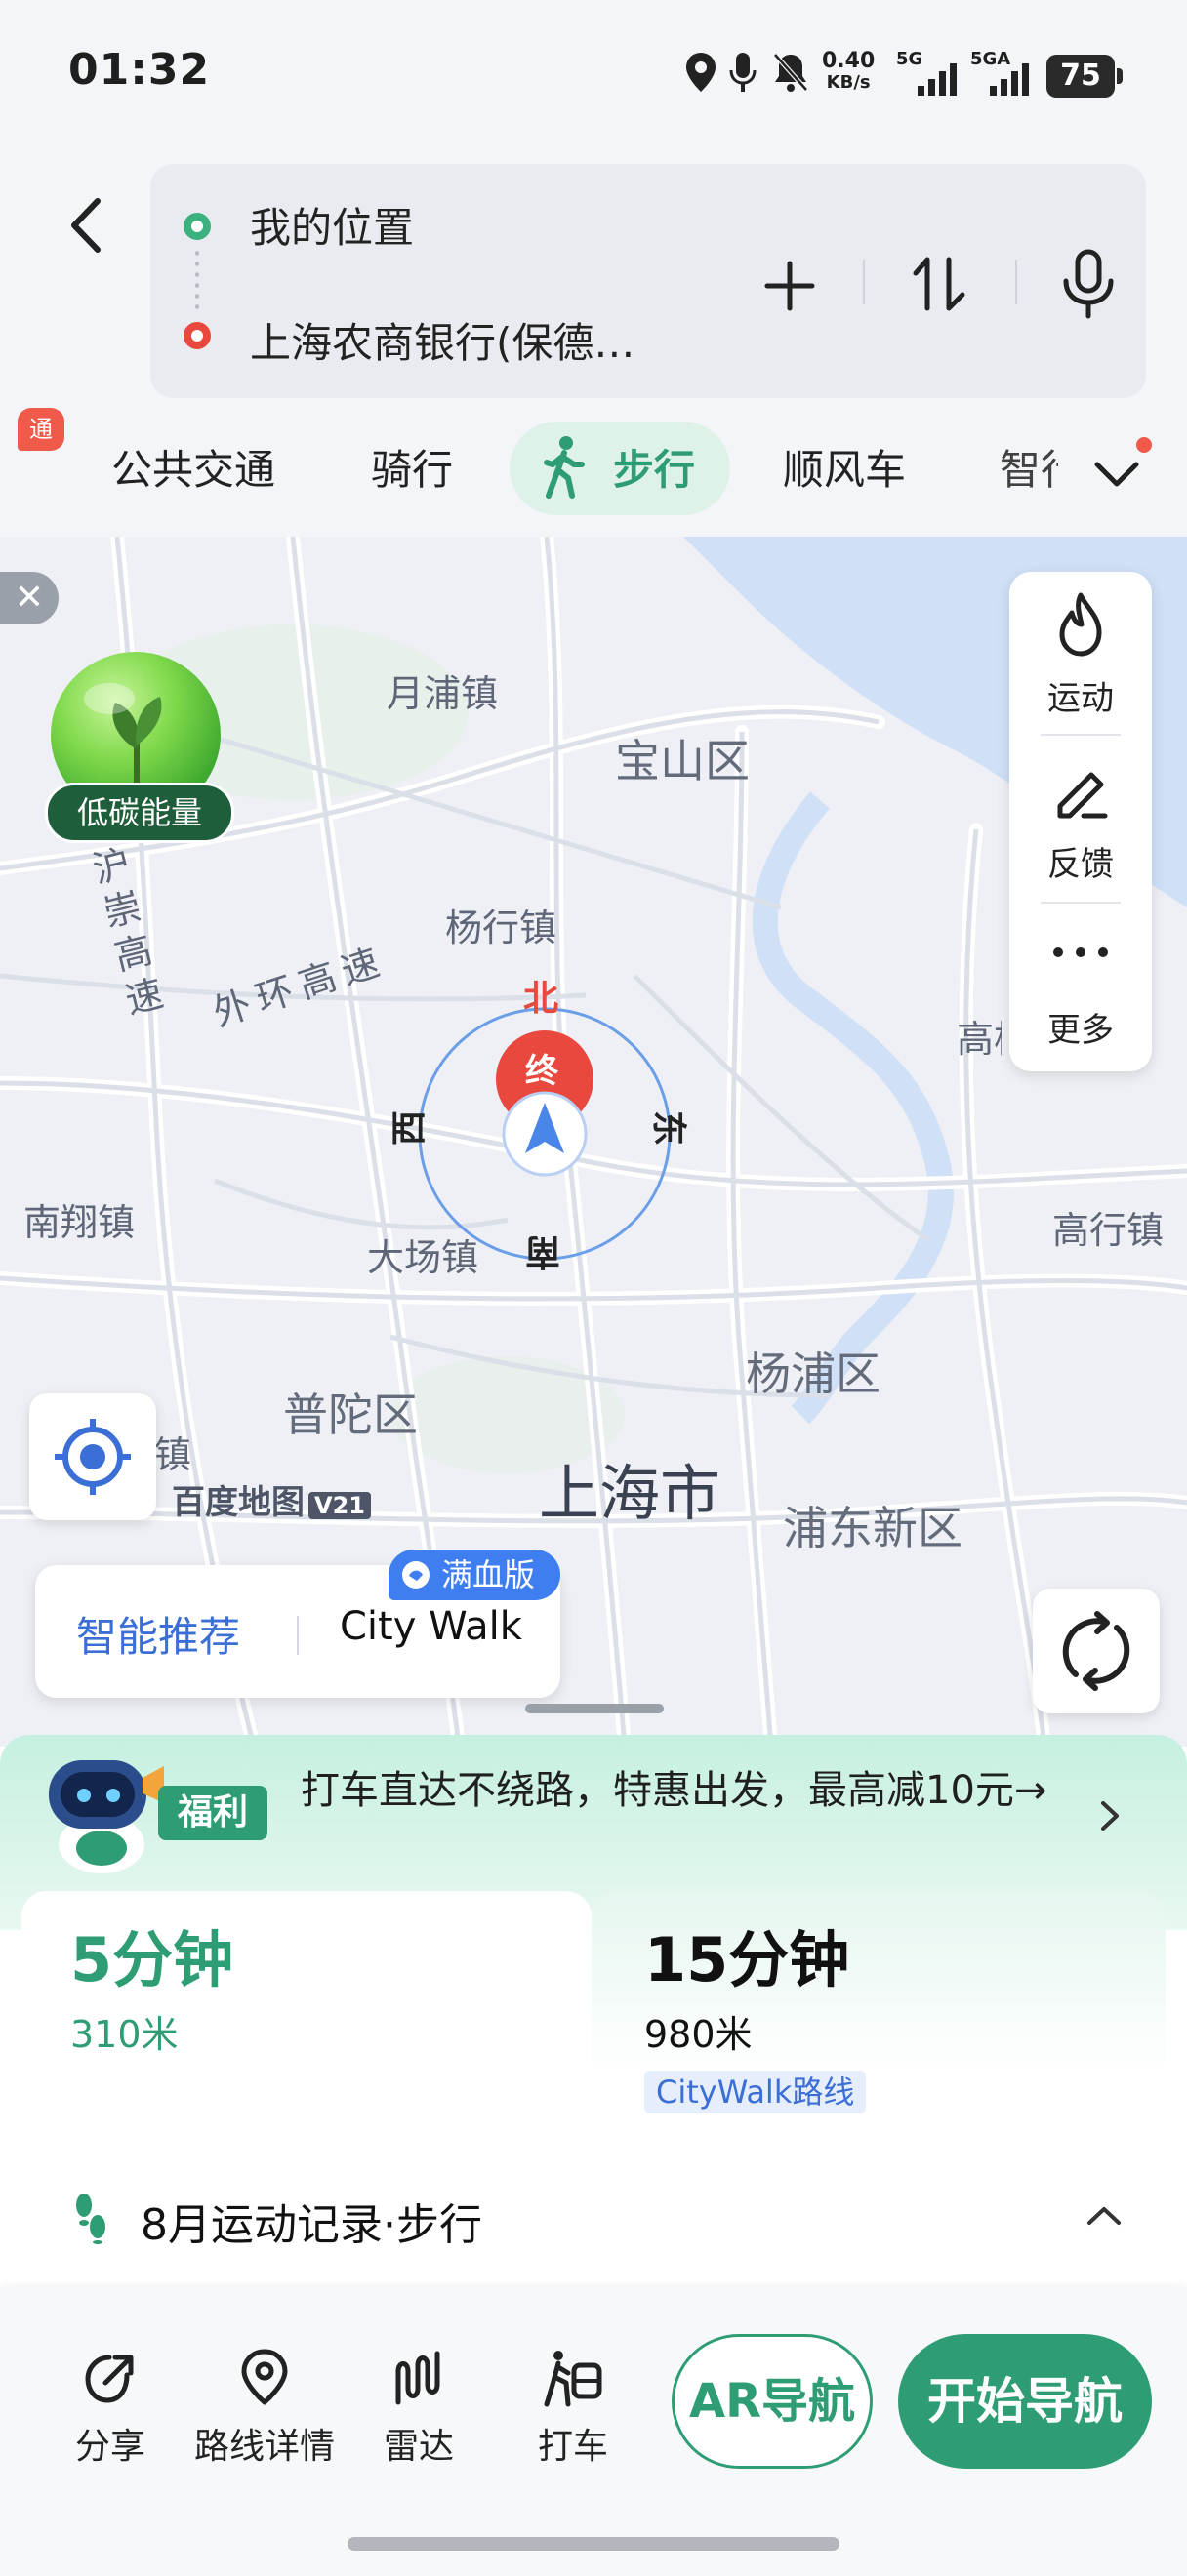  What do you see at coordinates (265, 2443) in the screenshot?
I see `route-details-button: 路线详情` at bounding box center [265, 2443].